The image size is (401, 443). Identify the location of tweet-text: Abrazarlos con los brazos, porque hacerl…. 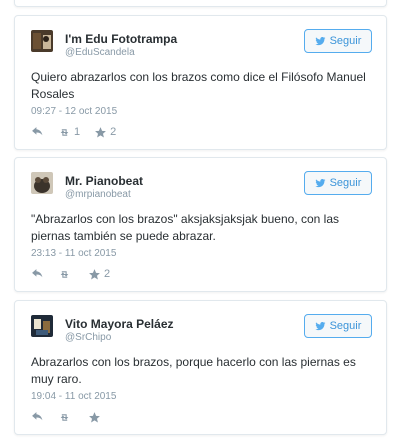
(193, 370).